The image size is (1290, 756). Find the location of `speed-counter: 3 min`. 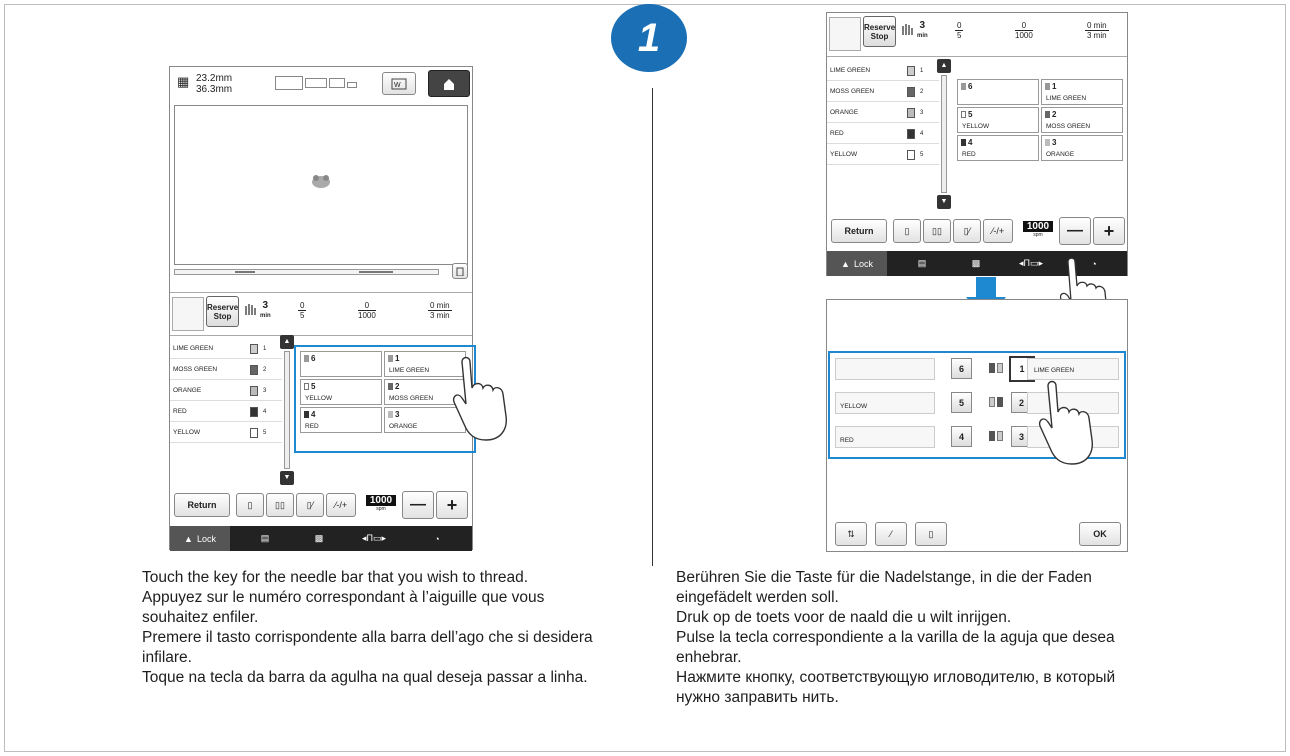

speed-counter: 3 min is located at coordinates (265, 310).